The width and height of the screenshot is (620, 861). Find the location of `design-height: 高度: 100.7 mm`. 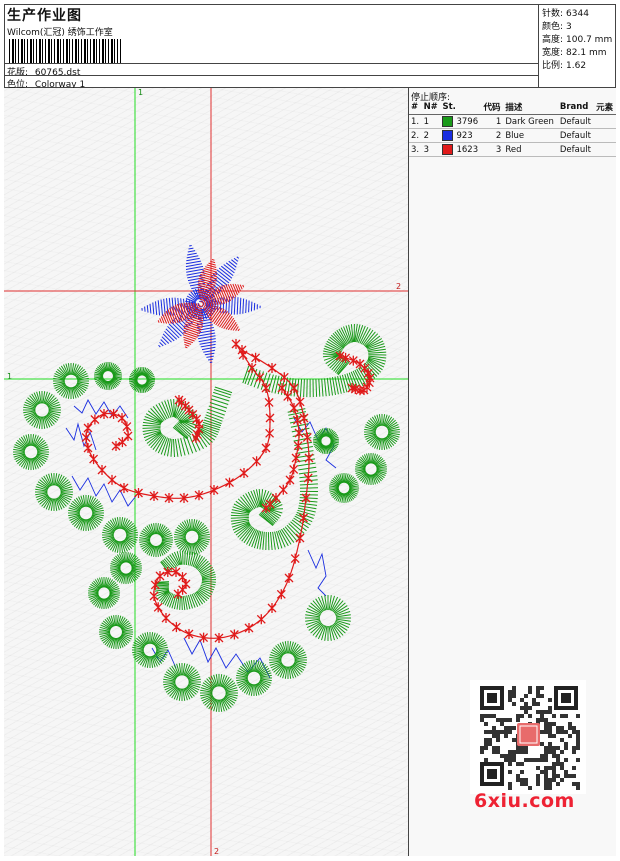

design-height: 高度: 100.7 mm is located at coordinates (577, 40).